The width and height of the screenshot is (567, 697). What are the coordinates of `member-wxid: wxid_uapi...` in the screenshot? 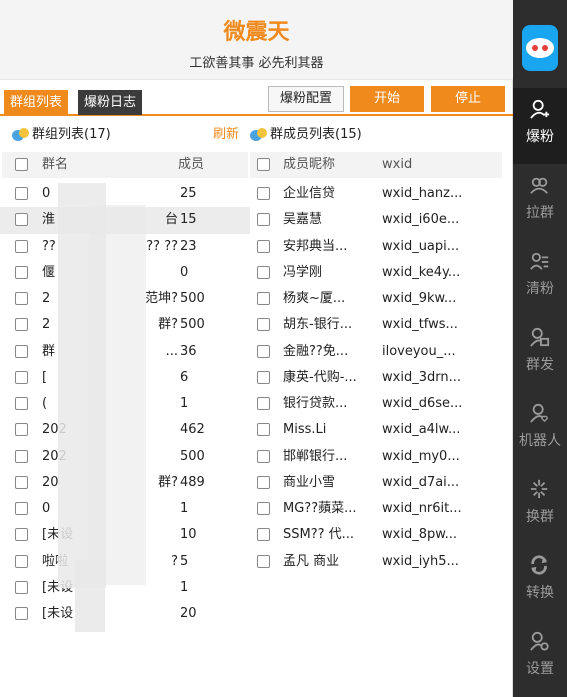 It's located at (421, 246).